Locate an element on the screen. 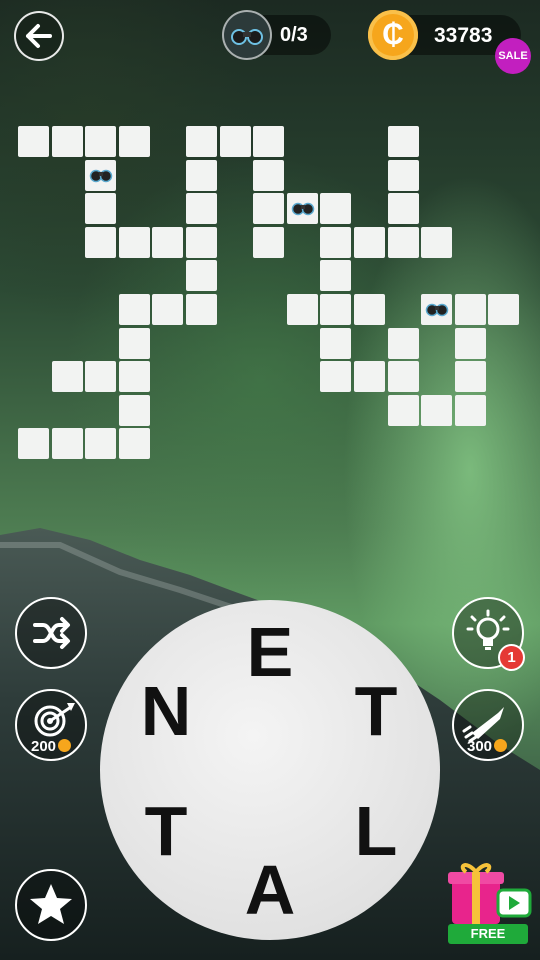  shuffle-icon is located at coordinates (51, 633).